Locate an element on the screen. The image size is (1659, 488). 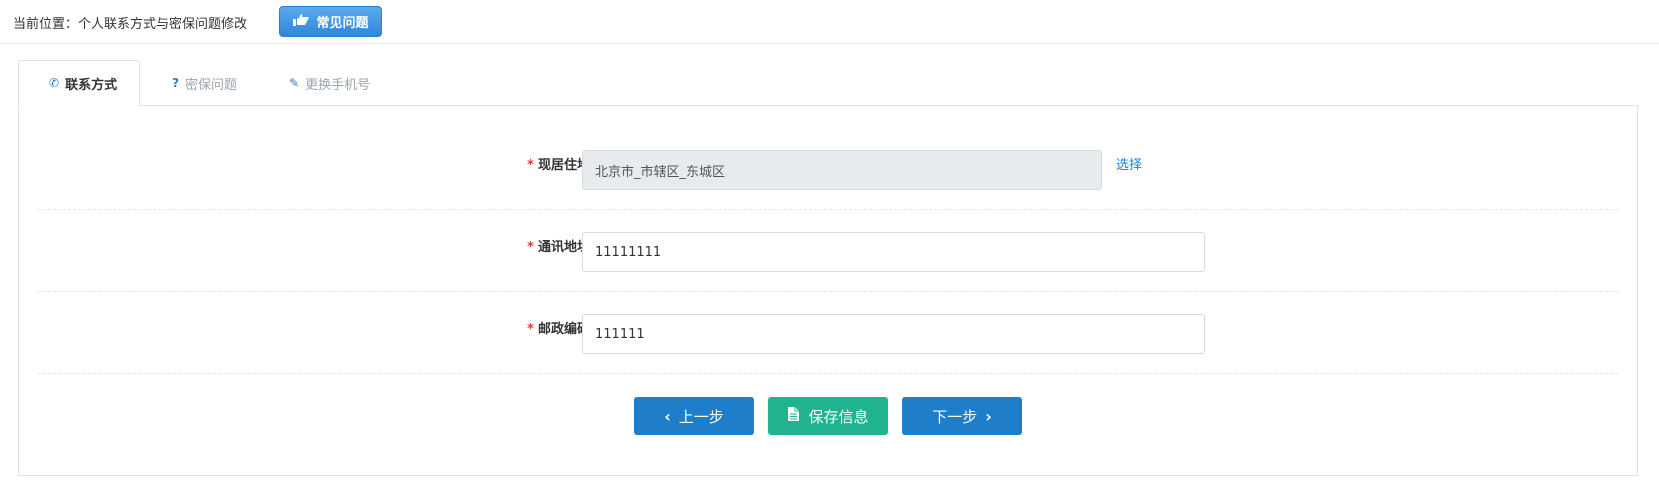
tab-contact: ✆ 联系方式 is located at coordinates (79, 83).